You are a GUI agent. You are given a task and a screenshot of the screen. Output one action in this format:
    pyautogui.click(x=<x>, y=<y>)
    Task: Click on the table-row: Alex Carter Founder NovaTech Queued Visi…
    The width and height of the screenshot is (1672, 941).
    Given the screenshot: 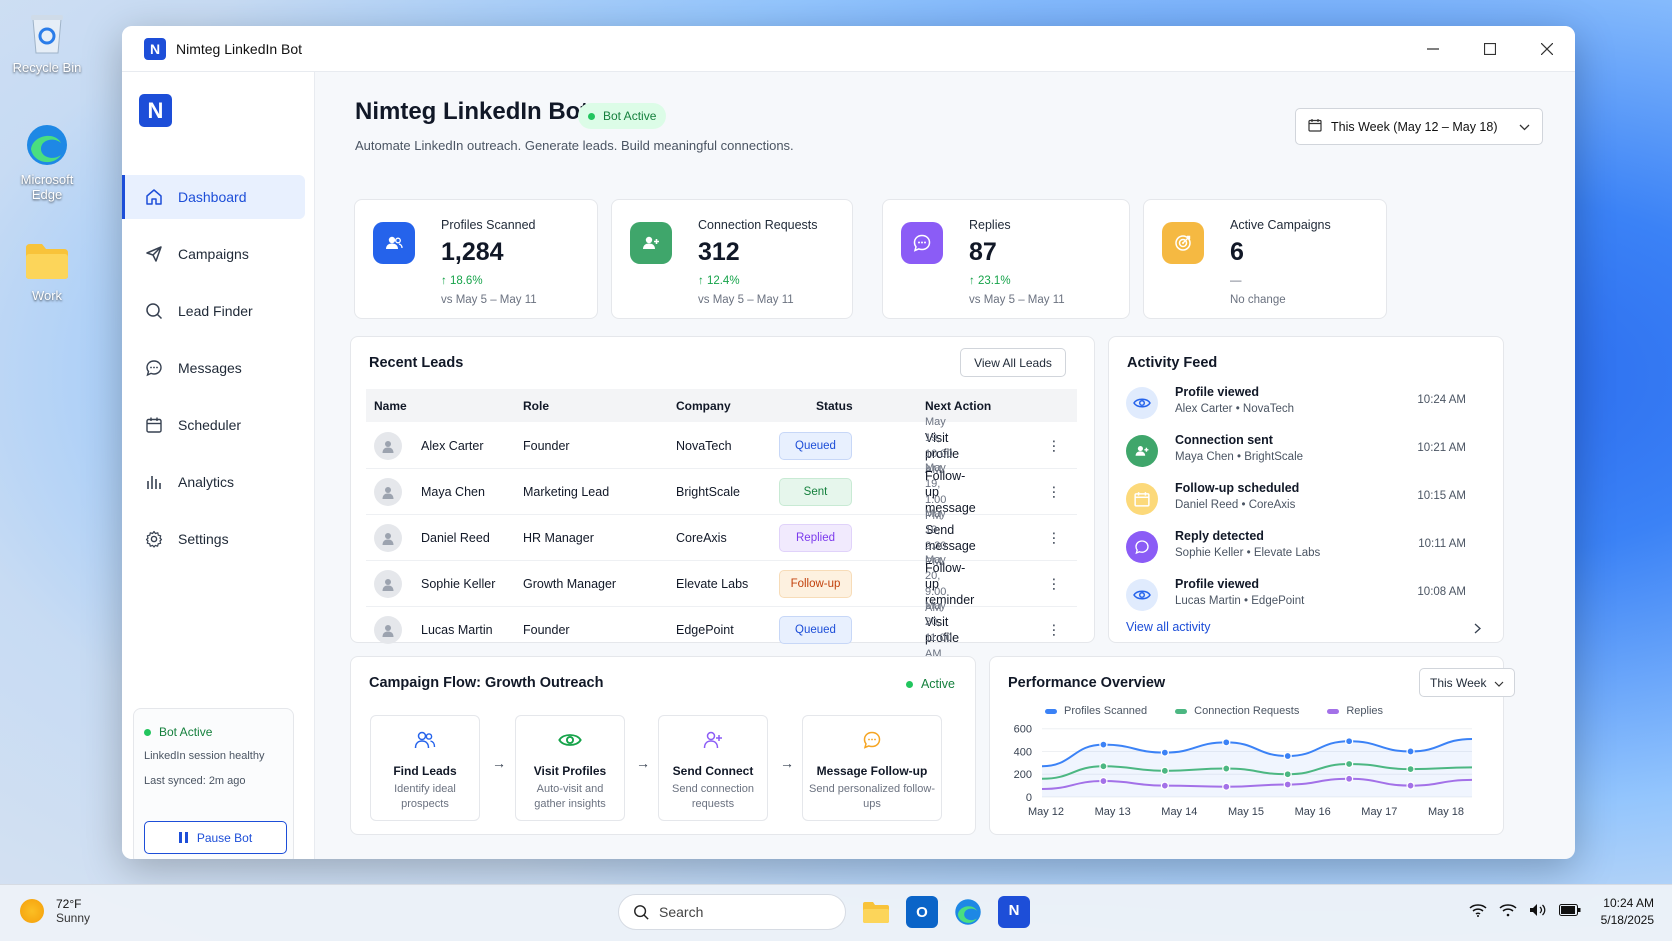 What is the action you would take?
    pyautogui.click(x=721, y=446)
    